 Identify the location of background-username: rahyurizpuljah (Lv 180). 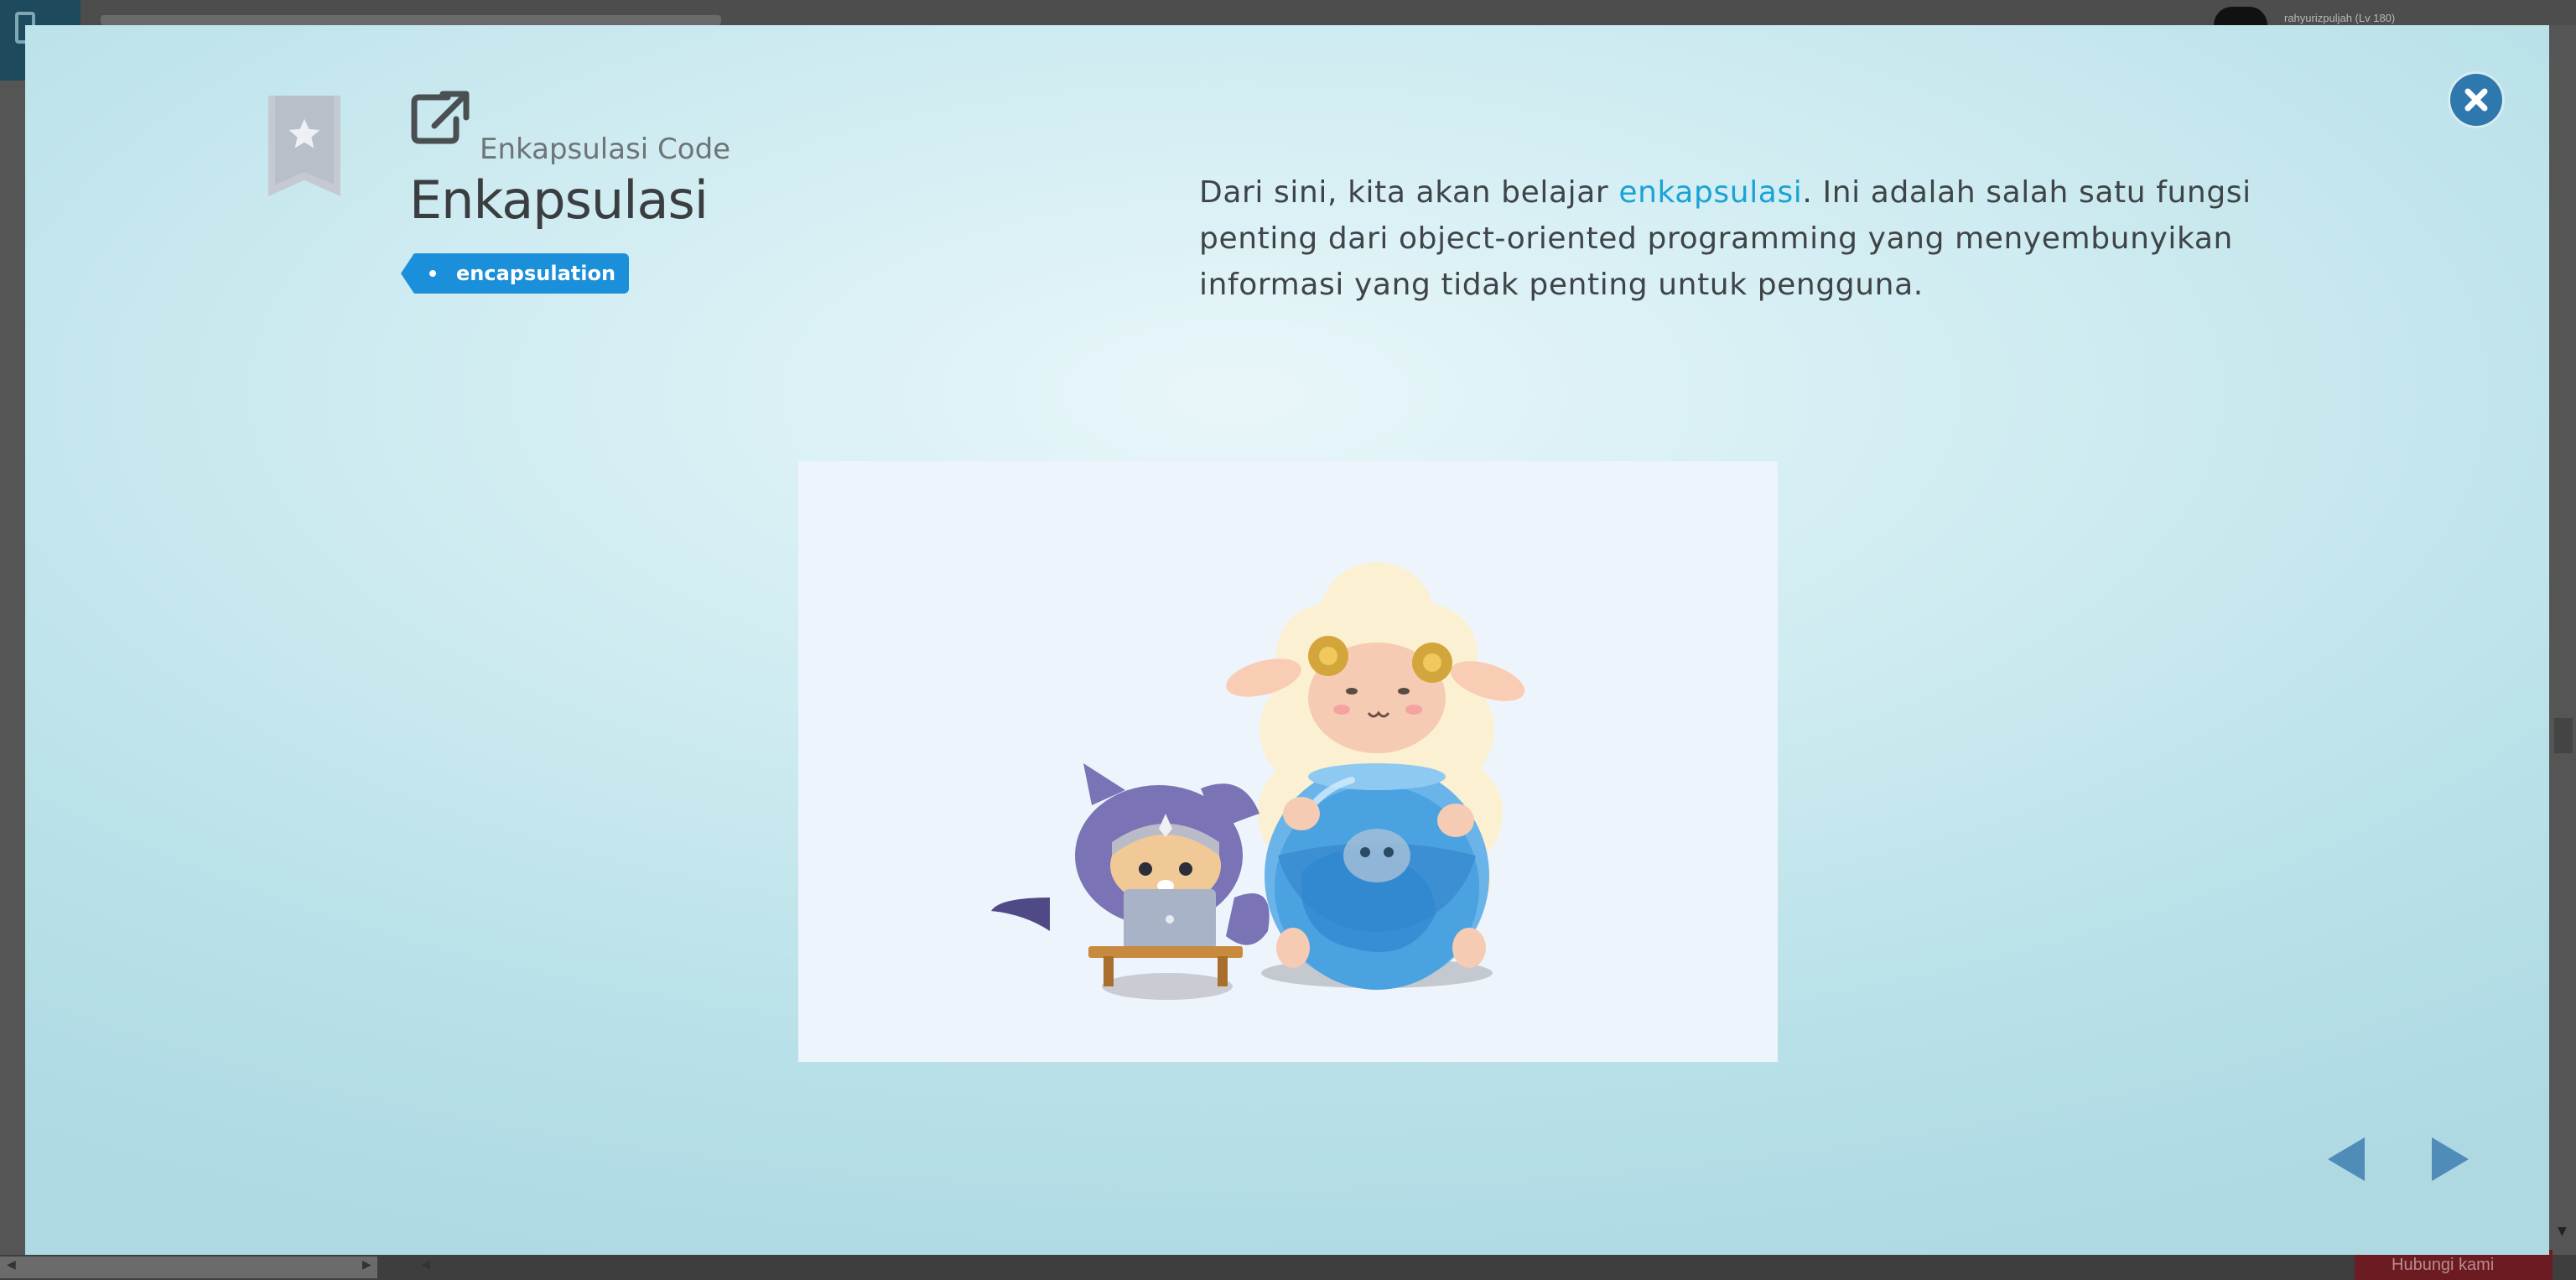
(2340, 18).